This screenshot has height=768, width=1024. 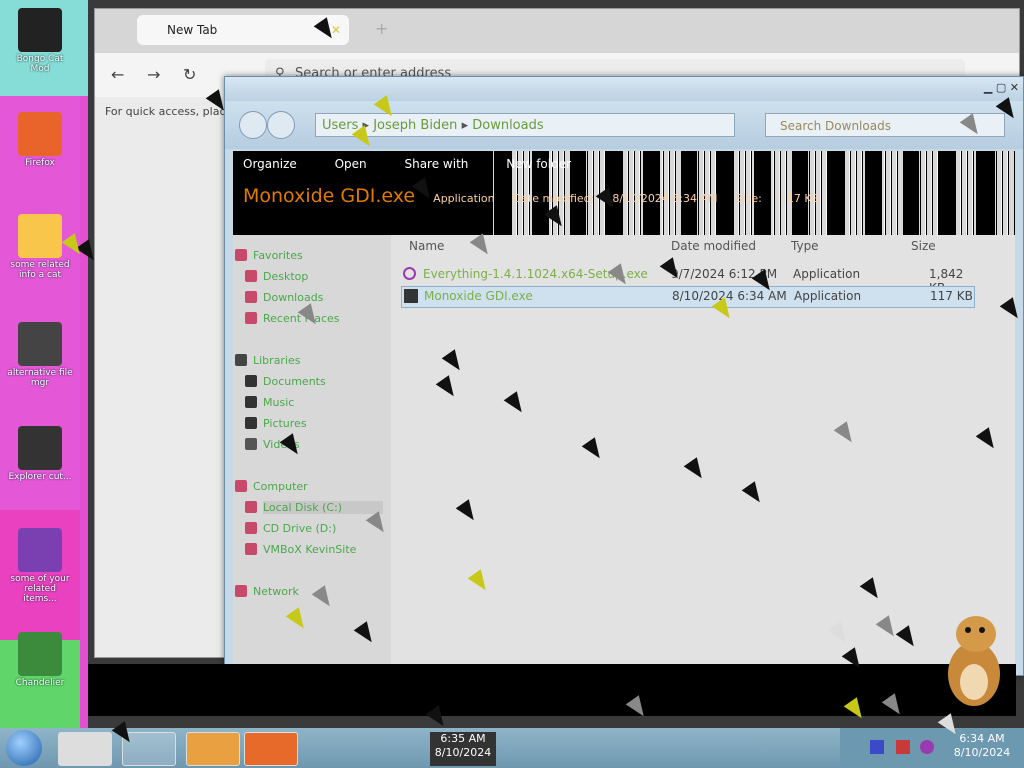 I want to click on file-size: 117 KB, so click(x=951, y=296).